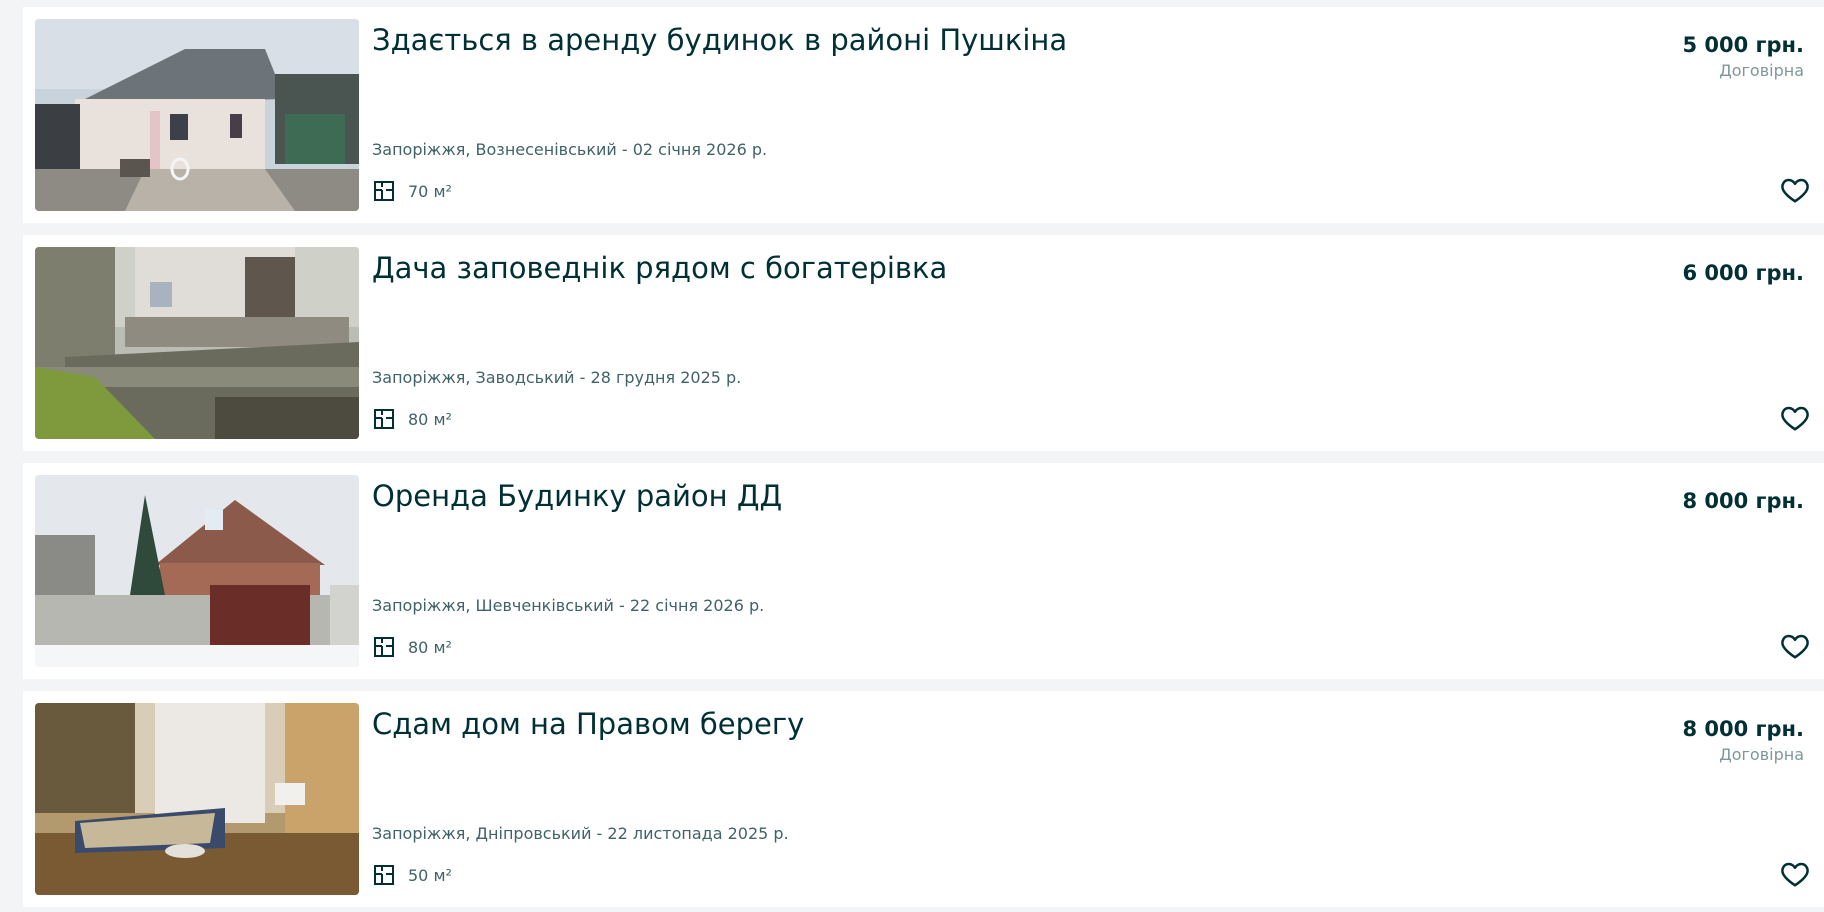  Describe the element at coordinates (659, 268) in the screenshot. I see `listing-title: Дача заповеднік рядом с богатерівка` at that location.